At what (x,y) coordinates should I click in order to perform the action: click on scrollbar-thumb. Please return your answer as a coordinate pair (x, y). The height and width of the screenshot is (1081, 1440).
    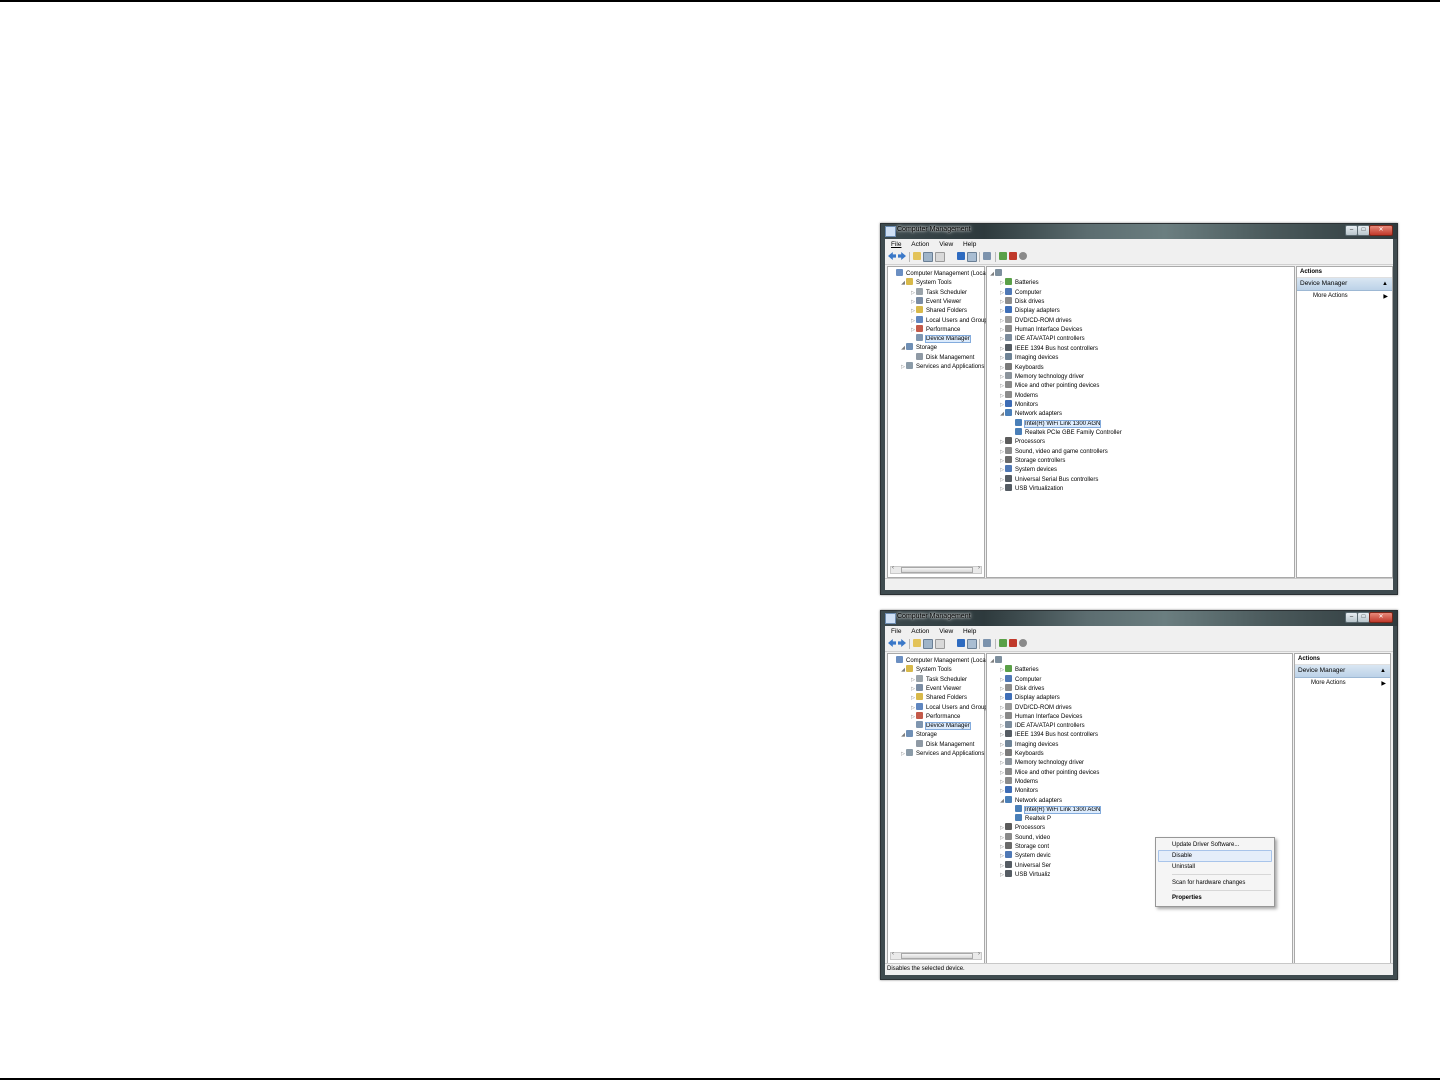
    Looking at the image, I should click on (937, 956).